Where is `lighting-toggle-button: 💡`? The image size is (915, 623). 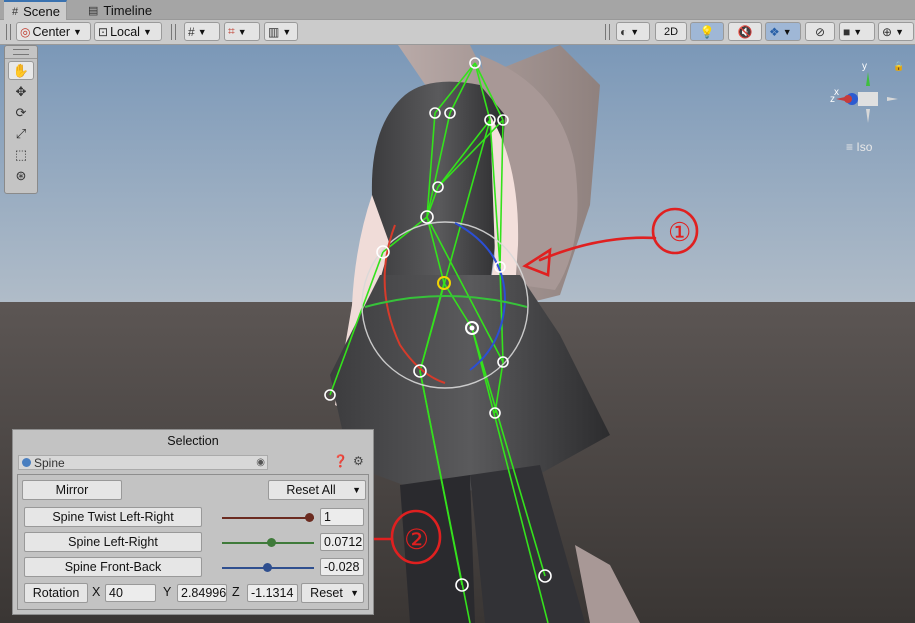
lighting-toggle-button: 💡 is located at coordinates (707, 31).